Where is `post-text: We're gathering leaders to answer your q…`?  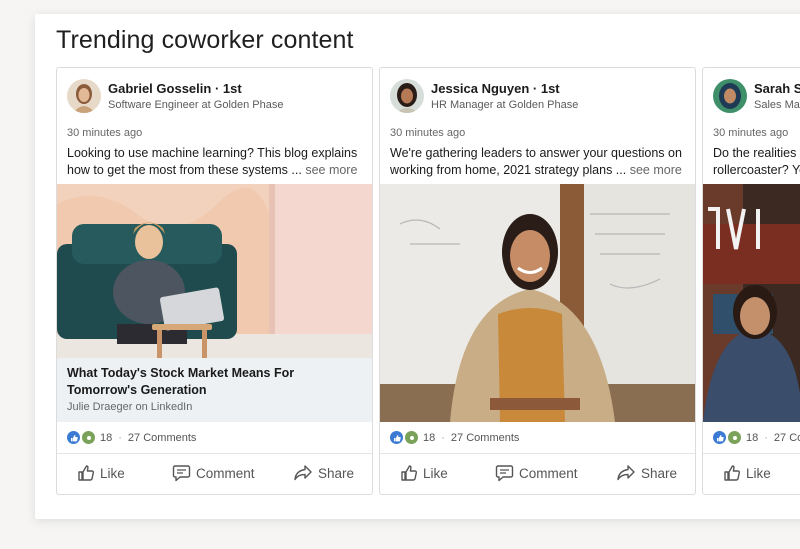 post-text: We're gathering leaders to answer your q… is located at coordinates (536, 161).